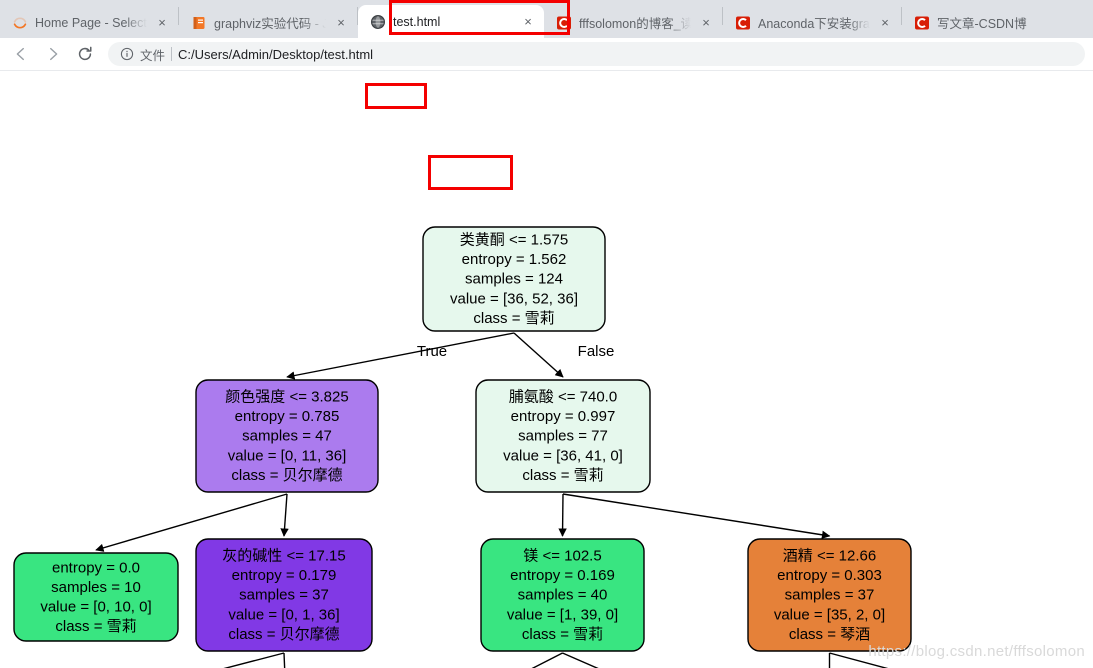  Describe the element at coordinates (432, 351) in the screenshot. I see `edge-label: True` at that location.